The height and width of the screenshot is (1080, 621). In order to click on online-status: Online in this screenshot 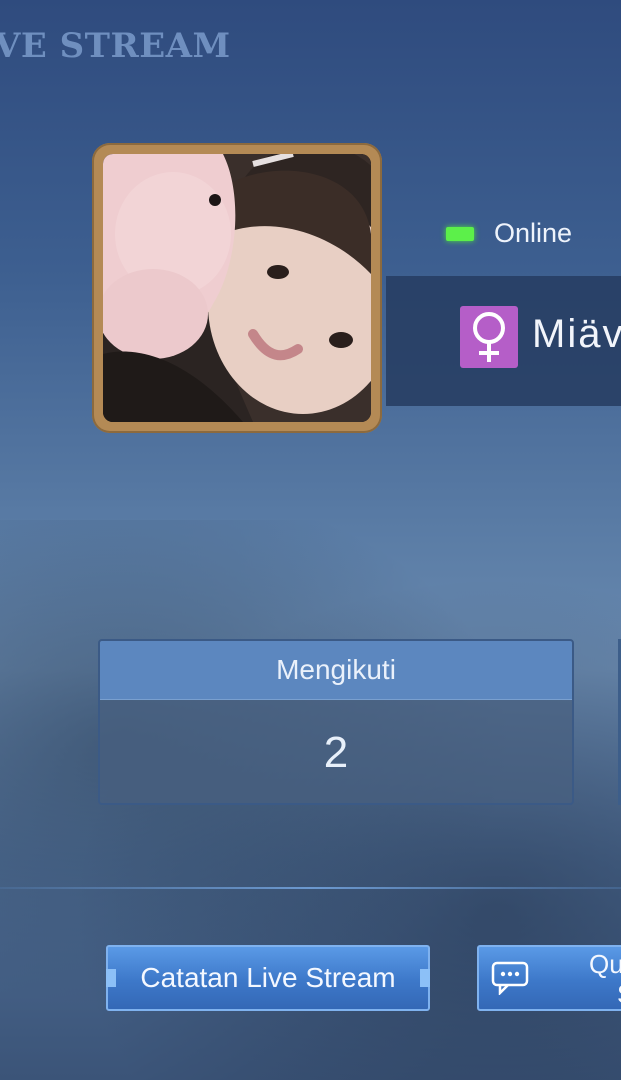, I will do `click(509, 233)`.